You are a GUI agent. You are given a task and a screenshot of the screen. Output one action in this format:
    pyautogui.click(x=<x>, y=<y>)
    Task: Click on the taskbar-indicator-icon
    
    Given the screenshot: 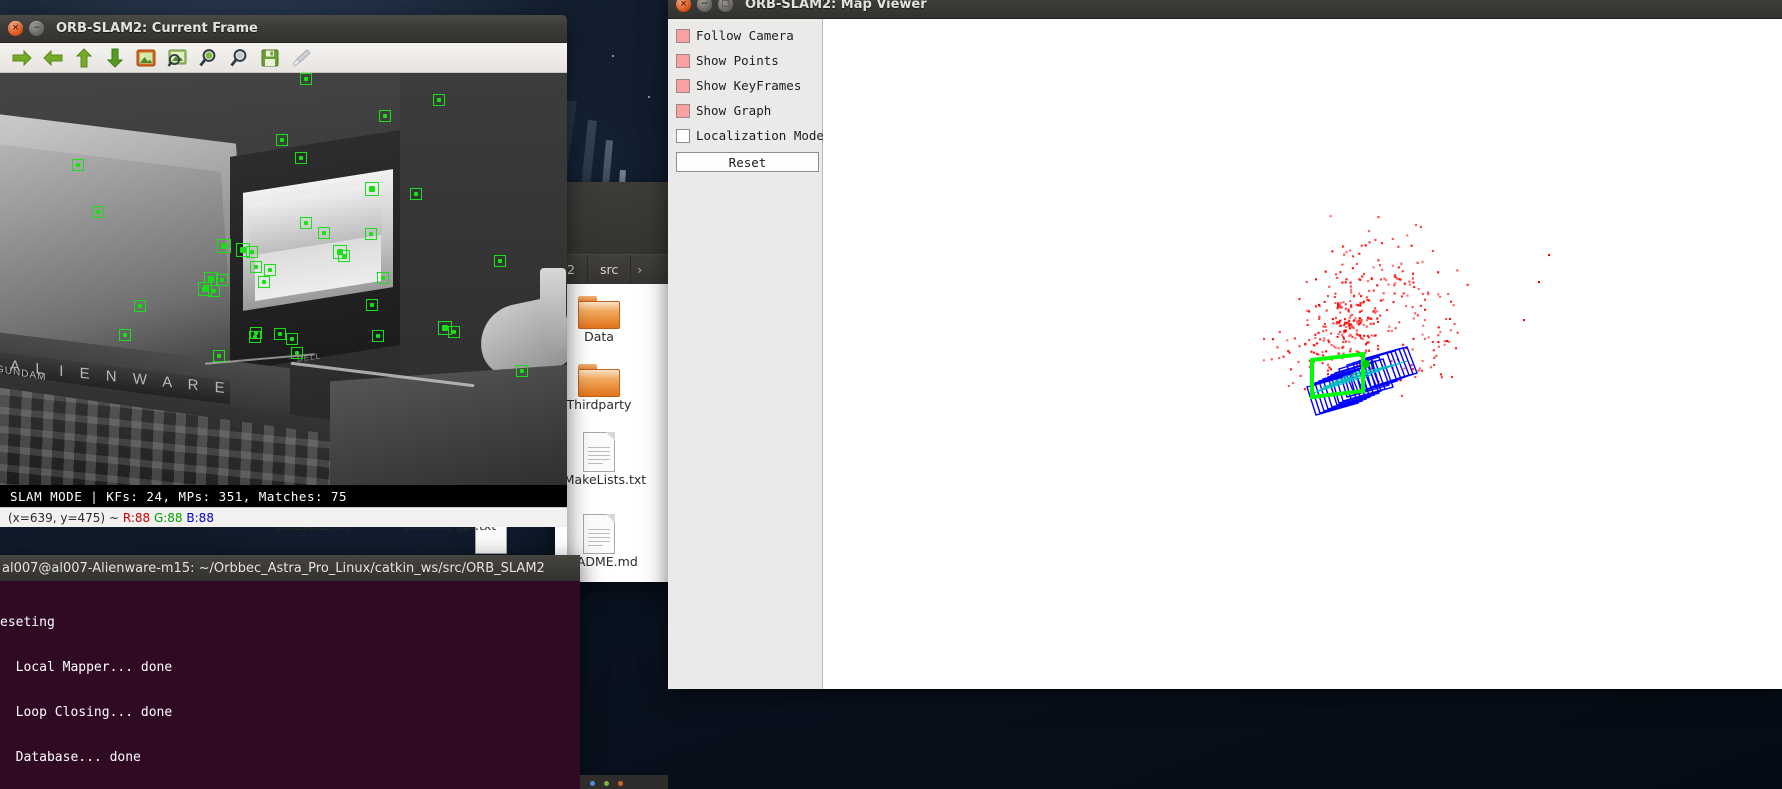 What is the action you would take?
    pyautogui.click(x=620, y=783)
    